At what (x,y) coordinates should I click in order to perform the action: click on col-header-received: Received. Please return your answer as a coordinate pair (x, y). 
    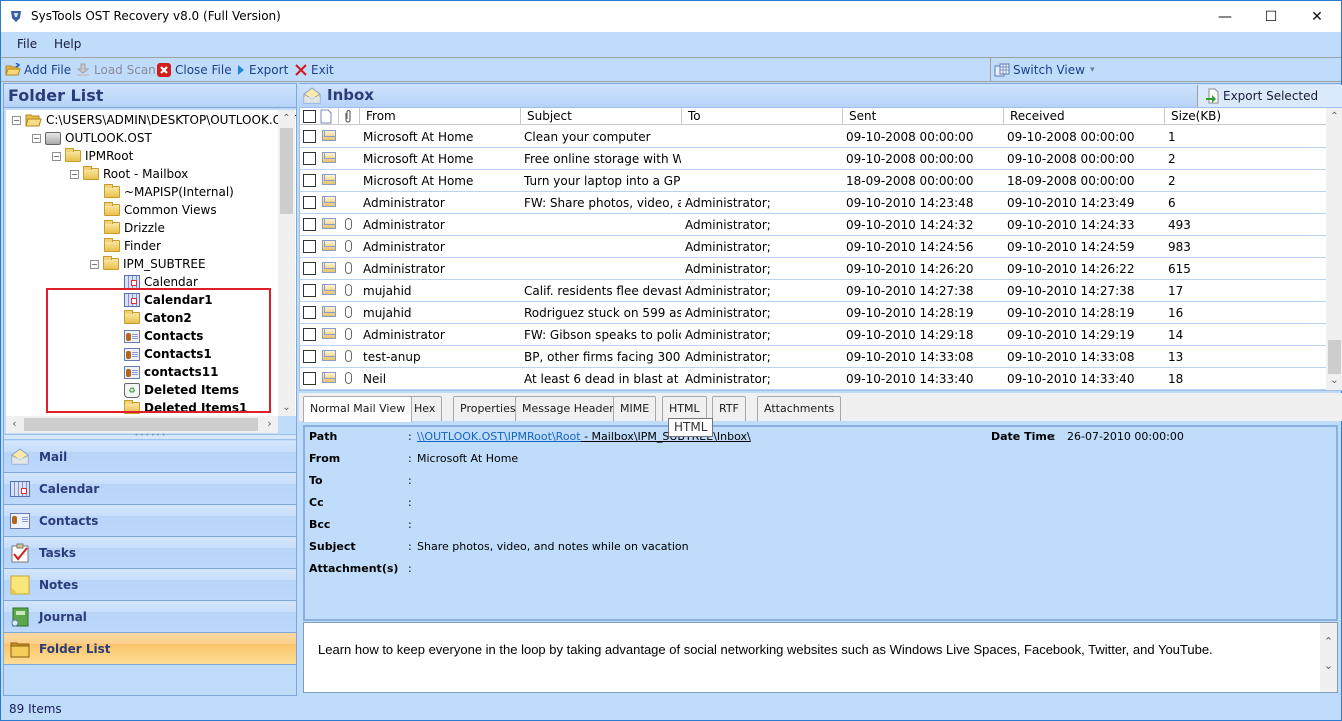
    Looking at the image, I should click on (1083, 116).